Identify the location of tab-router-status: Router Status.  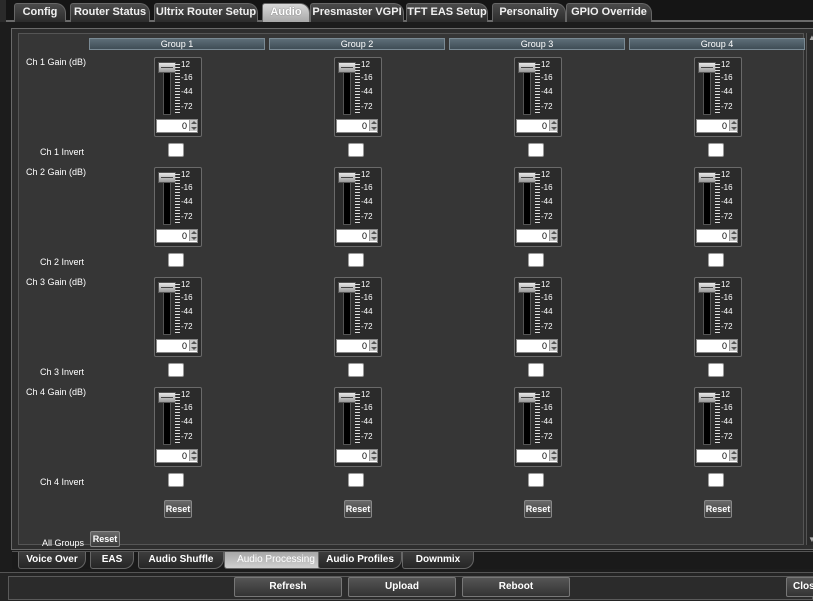
(110, 12).